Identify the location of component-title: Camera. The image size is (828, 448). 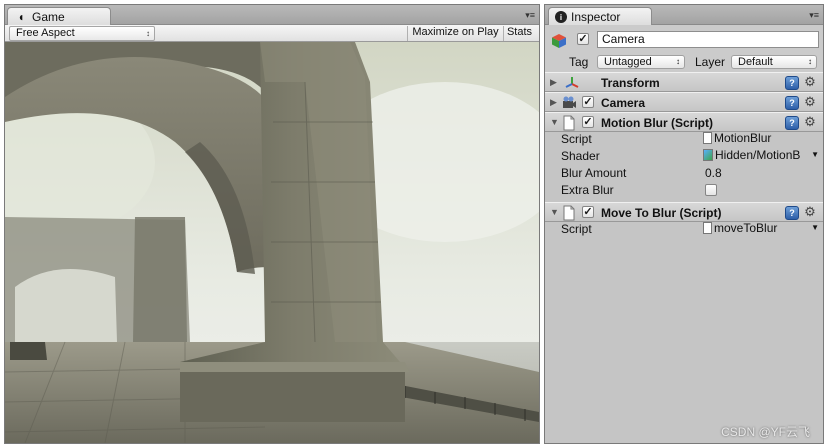
(623, 103).